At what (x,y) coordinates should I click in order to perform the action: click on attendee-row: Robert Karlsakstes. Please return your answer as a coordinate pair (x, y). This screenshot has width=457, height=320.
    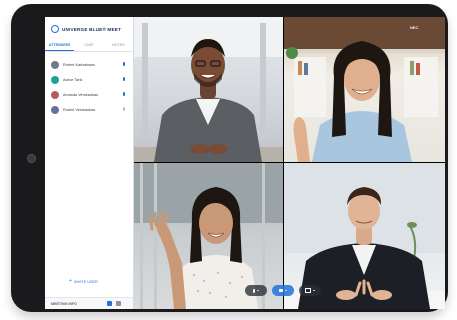
    Looking at the image, I should click on (89, 64).